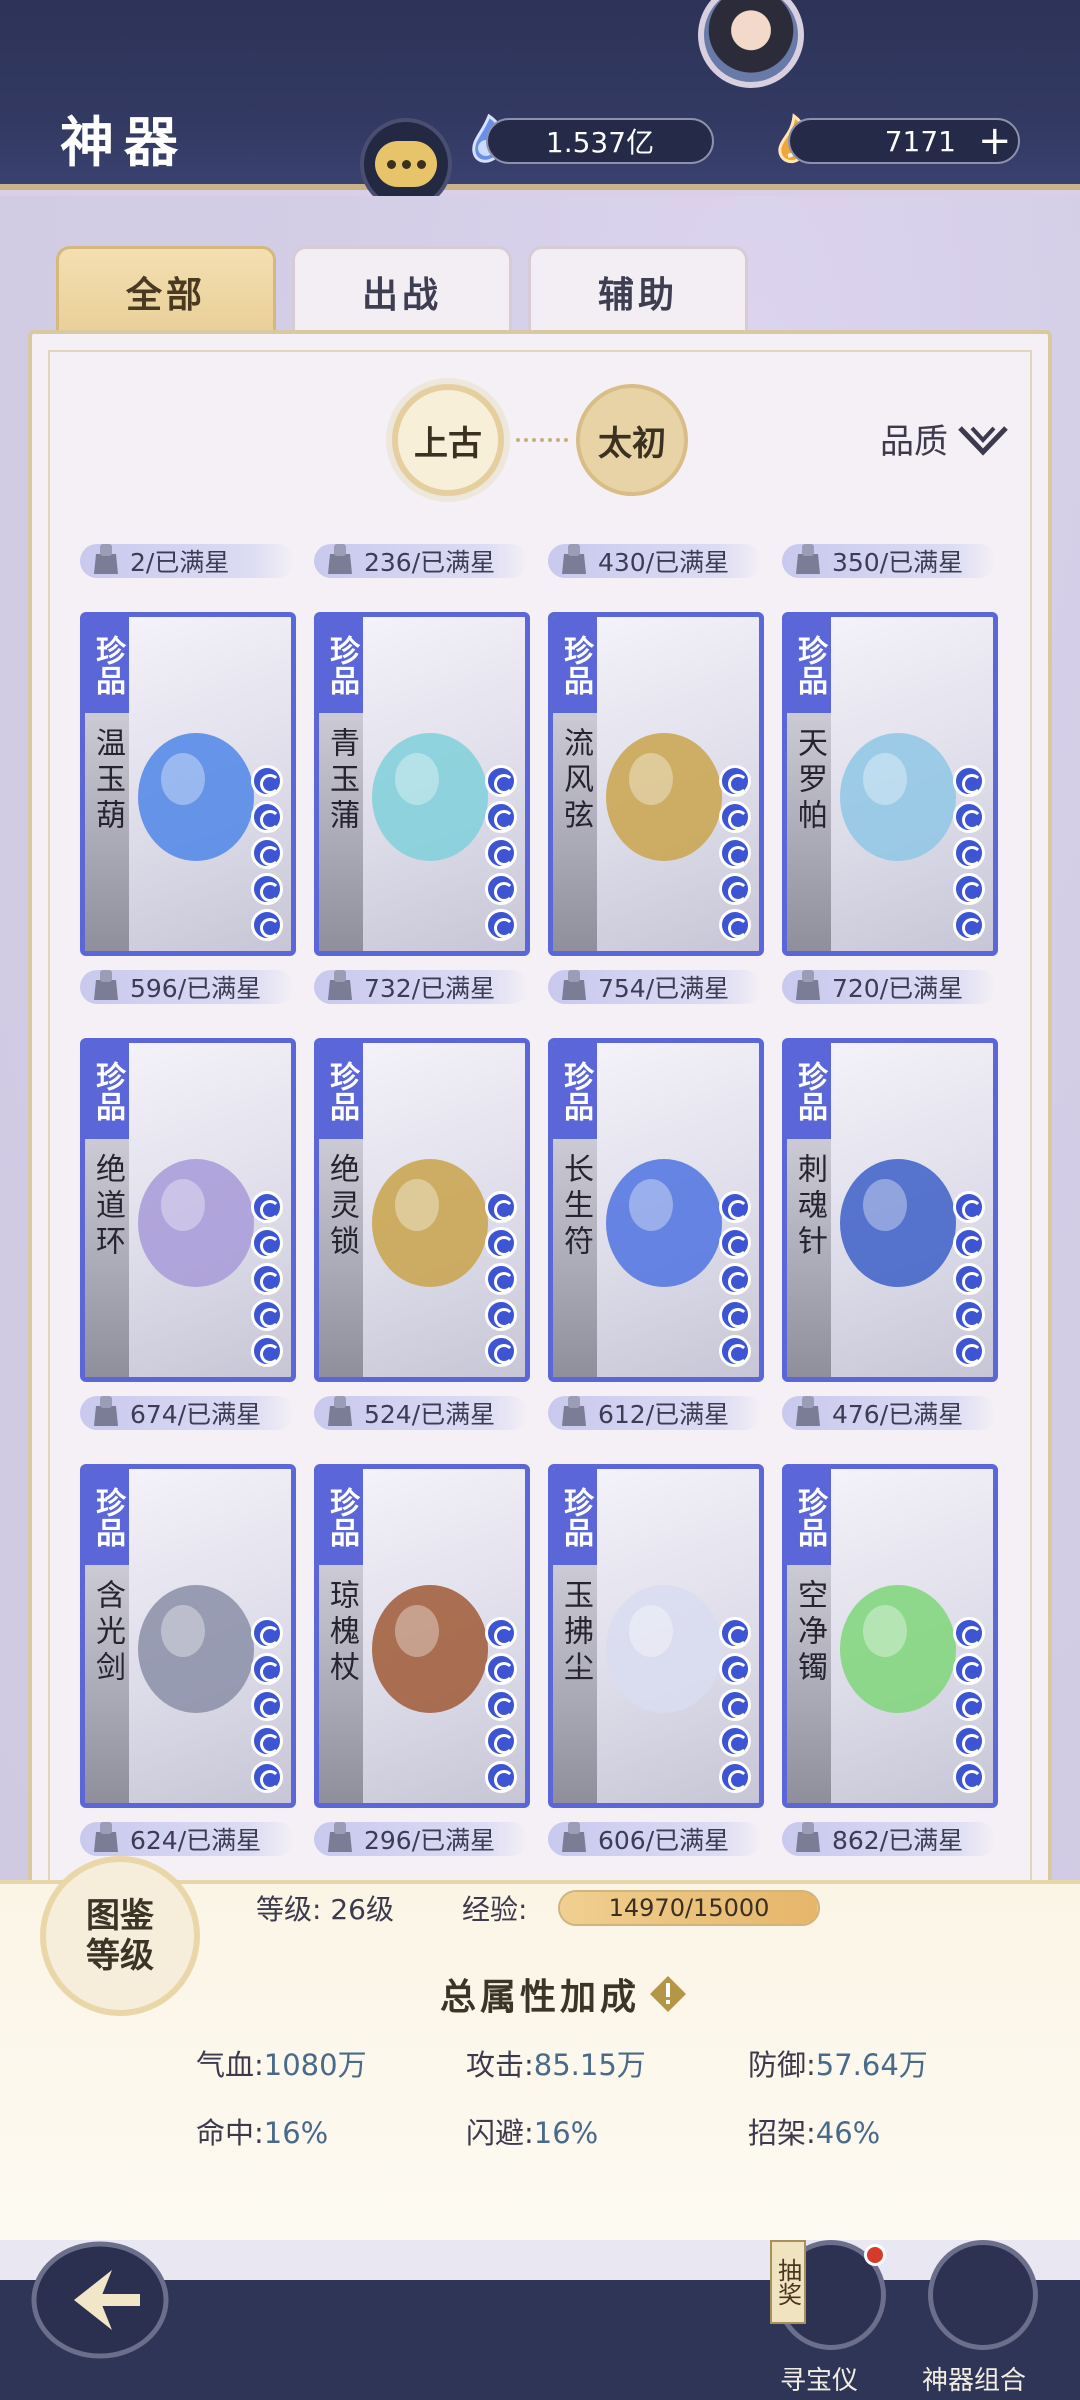 The image size is (1080, 2400). What do you see at coordinates (422, 1210) in the screenshot?
I see `artifact-card: 珍品 绝灵锁` at bounding box center [422, 1210].